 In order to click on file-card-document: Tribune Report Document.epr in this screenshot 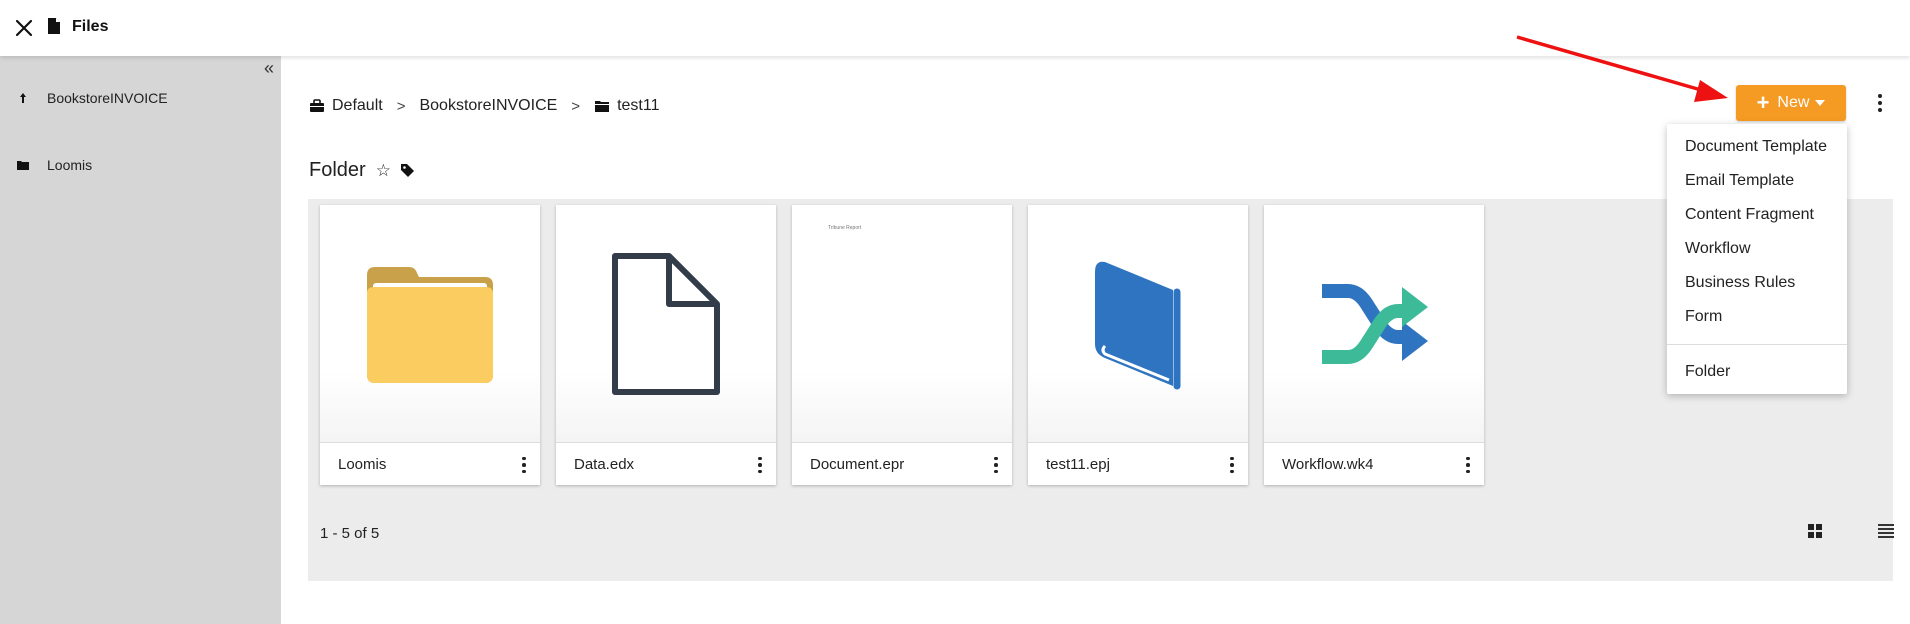, I will do `click(902, 345)`.